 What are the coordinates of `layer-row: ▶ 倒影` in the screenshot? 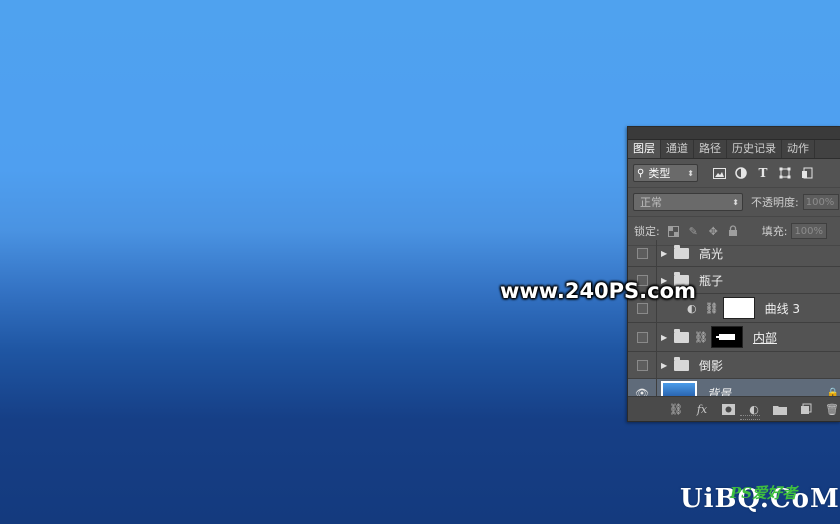 It's located at (734, 365).